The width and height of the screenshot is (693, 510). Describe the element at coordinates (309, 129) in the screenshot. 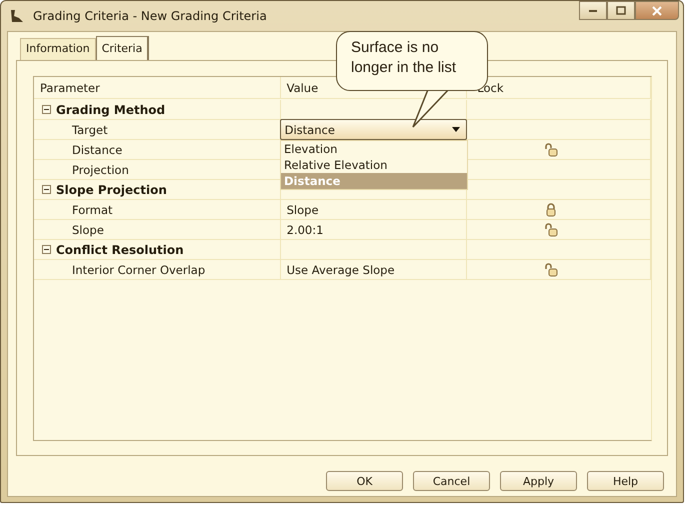

I see `dropdown-value: Distance` at that location.